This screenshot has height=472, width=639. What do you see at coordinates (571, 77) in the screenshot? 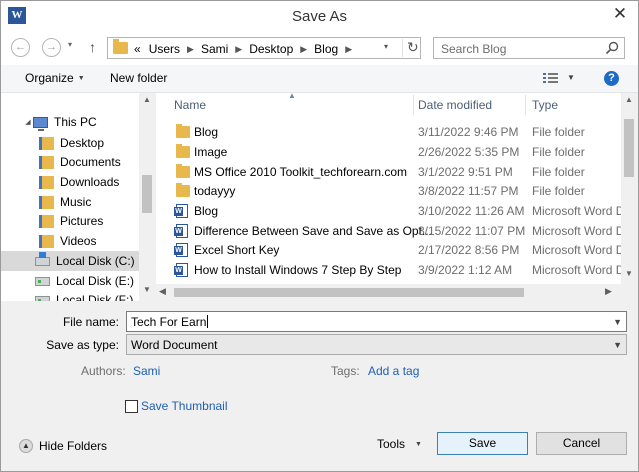
I see `view-dropdown-button: ▼` at bounding box center [571, 77].